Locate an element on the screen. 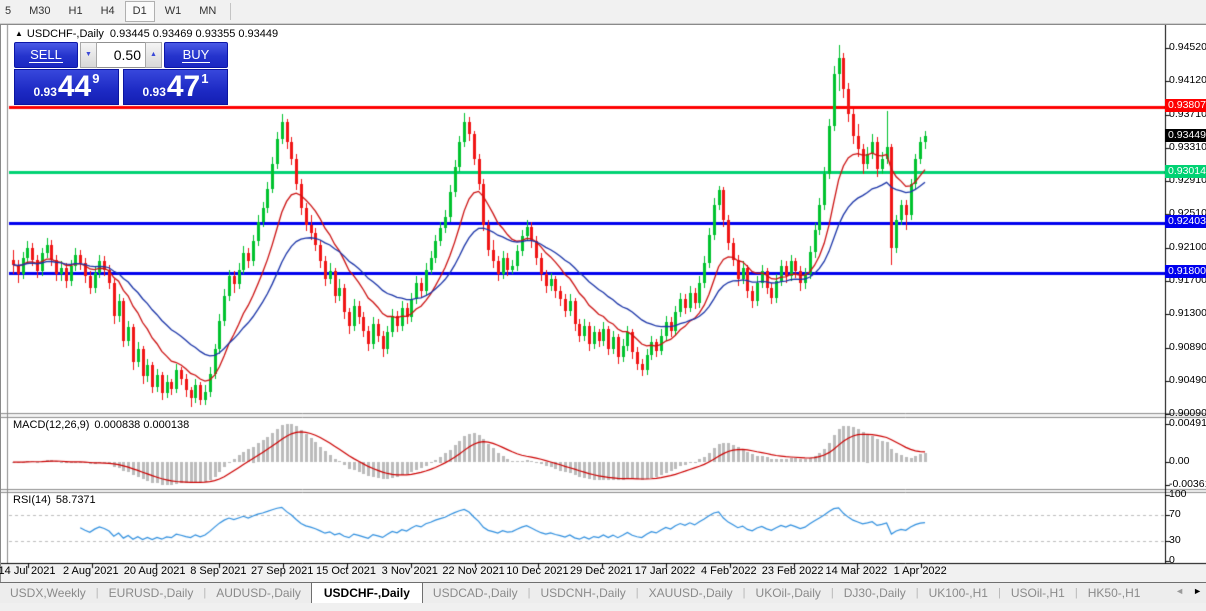  tab-usdcnh-daily: USDCNH-,Daily is located at coordinates (582, 593).